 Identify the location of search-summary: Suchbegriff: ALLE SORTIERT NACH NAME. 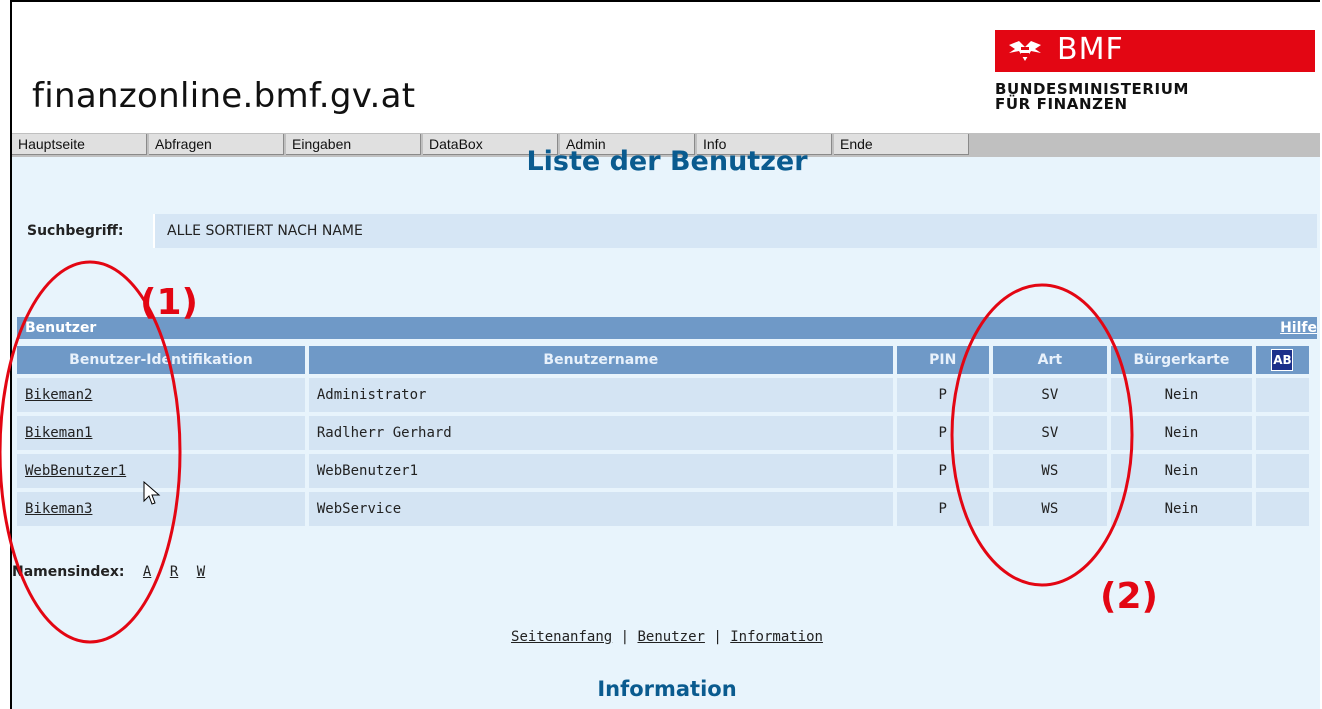
(667, 231).